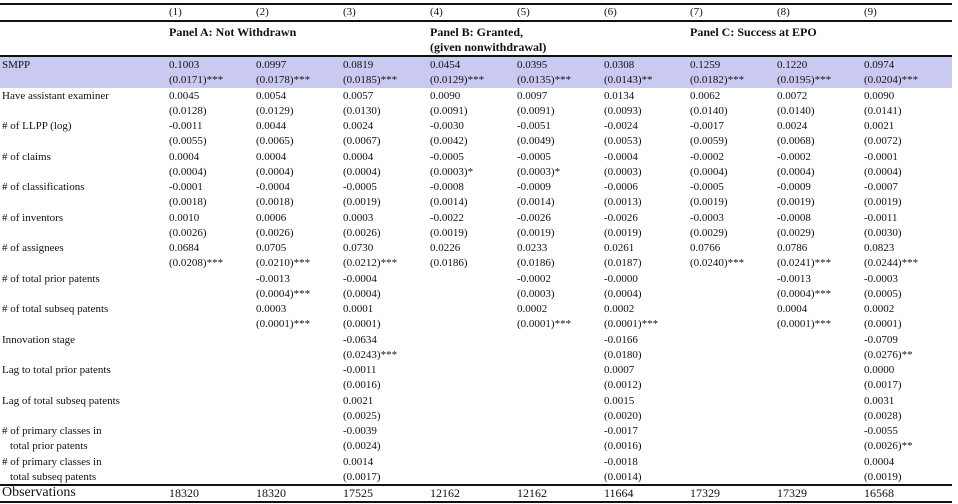  Describe the element at coordinates (621, 278) in the screenshot. I see `coefficient: -0.0000` at that location.